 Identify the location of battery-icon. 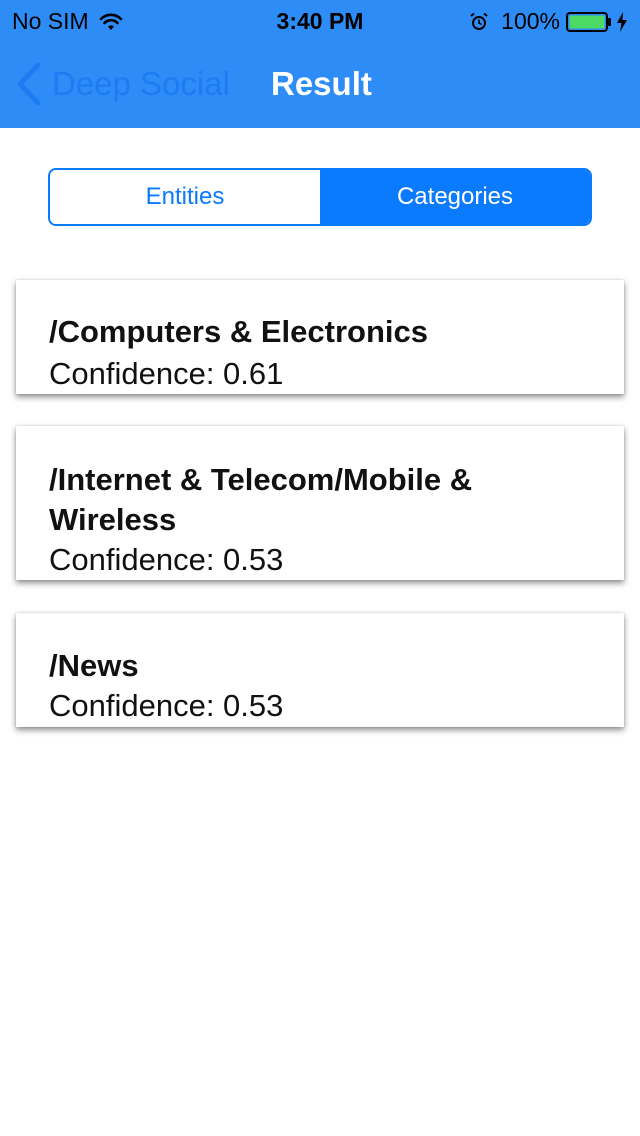
(588, 21).